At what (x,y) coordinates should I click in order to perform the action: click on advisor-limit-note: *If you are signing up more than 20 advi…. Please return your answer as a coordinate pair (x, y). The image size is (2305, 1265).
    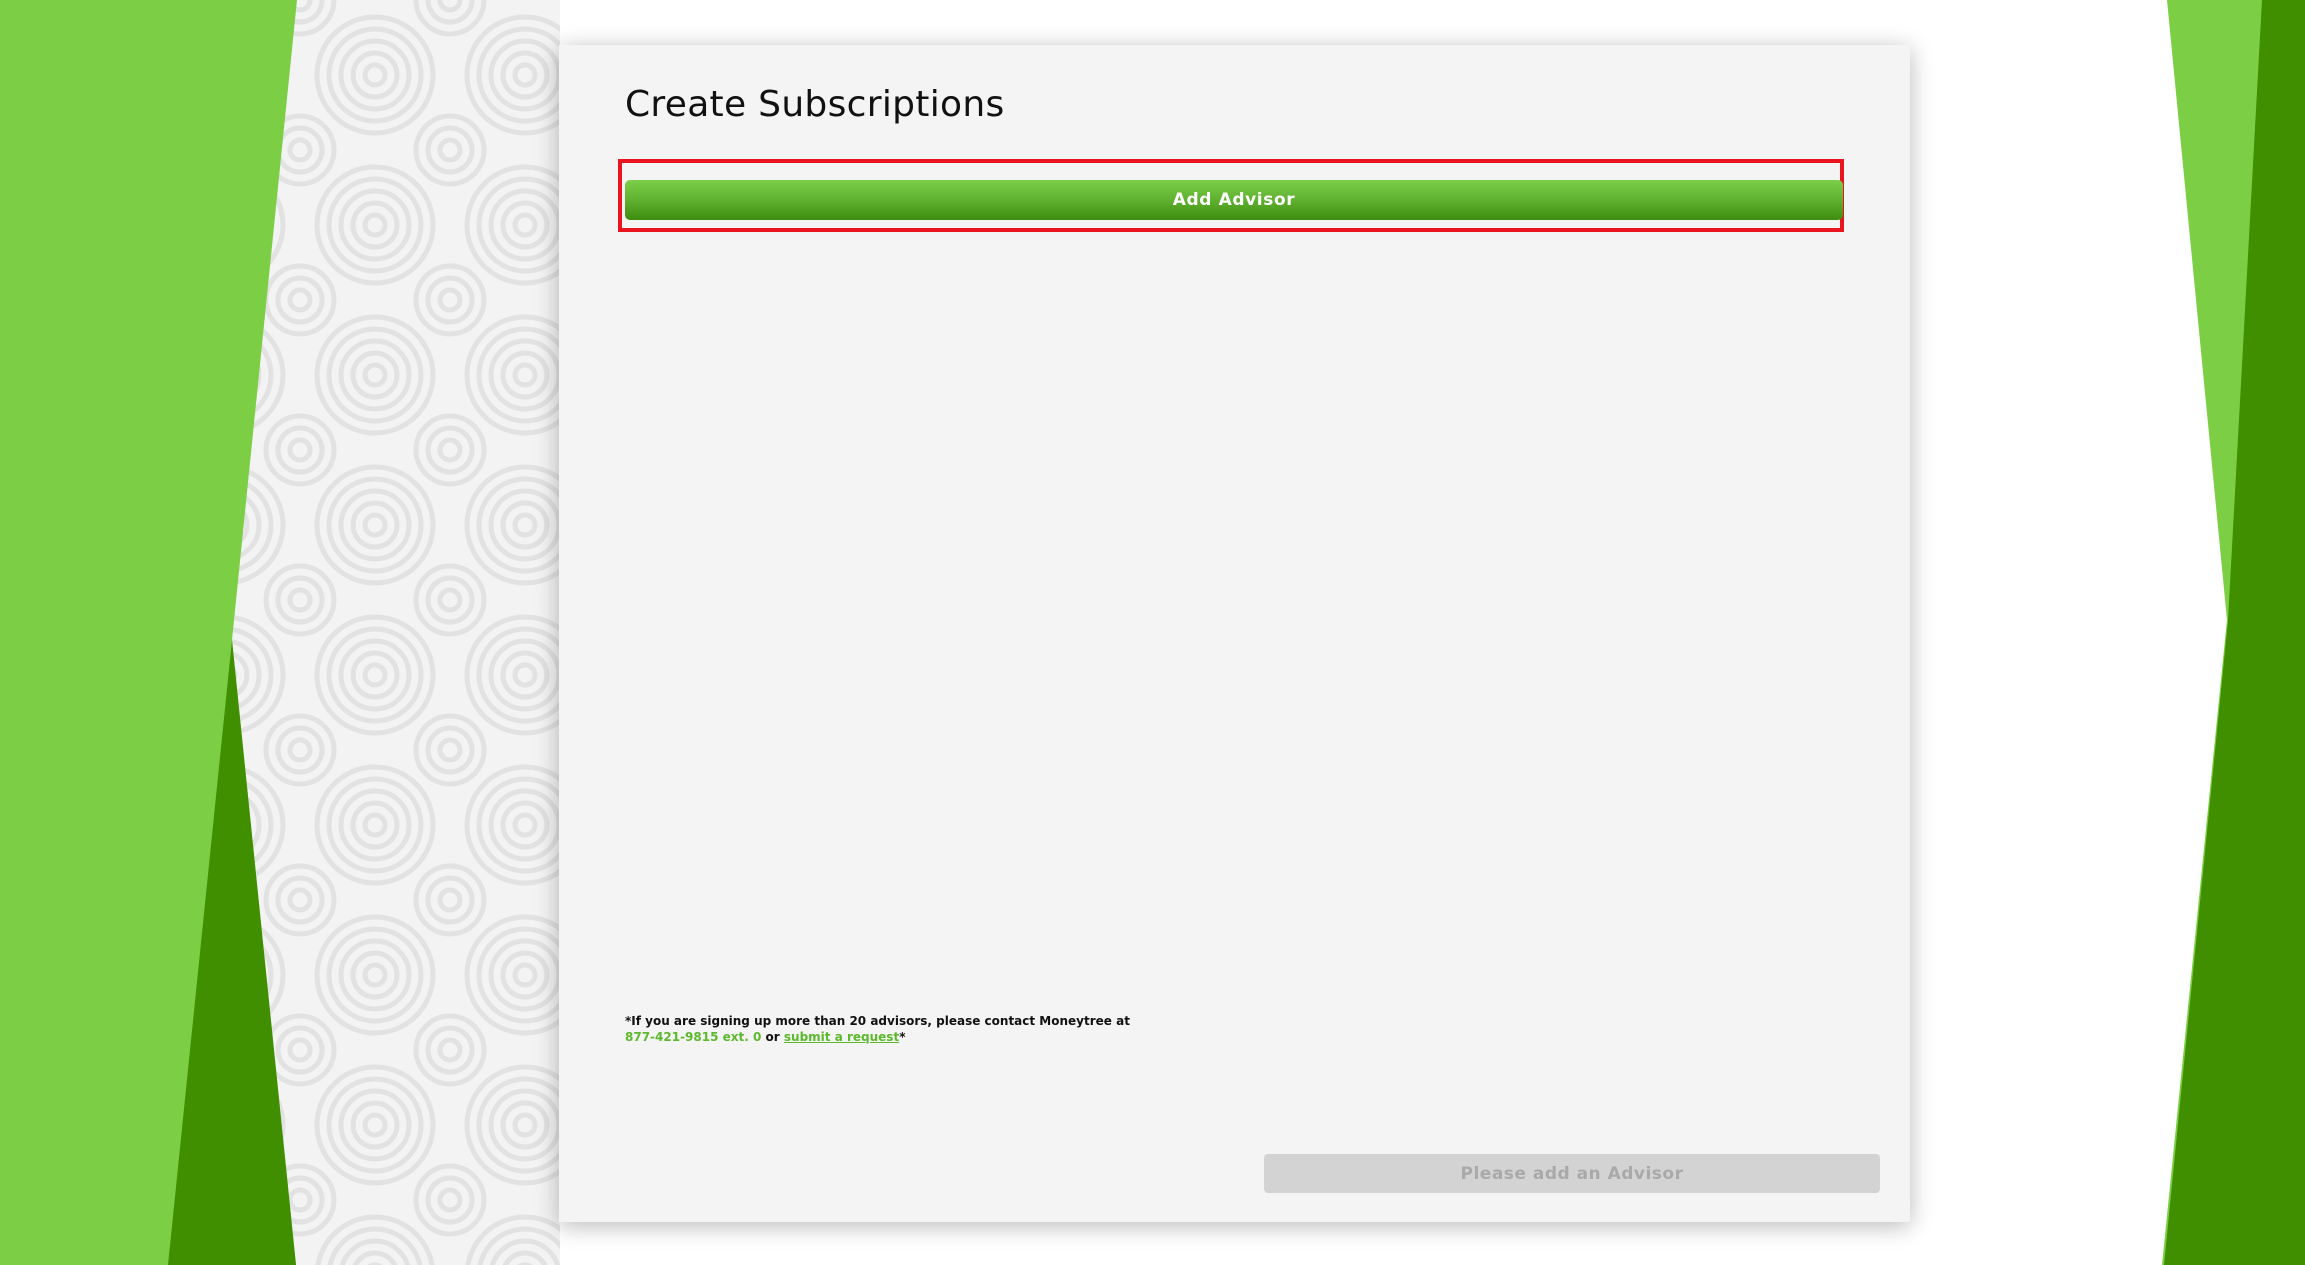
    Looking at the image, I should click on (885, 1029).